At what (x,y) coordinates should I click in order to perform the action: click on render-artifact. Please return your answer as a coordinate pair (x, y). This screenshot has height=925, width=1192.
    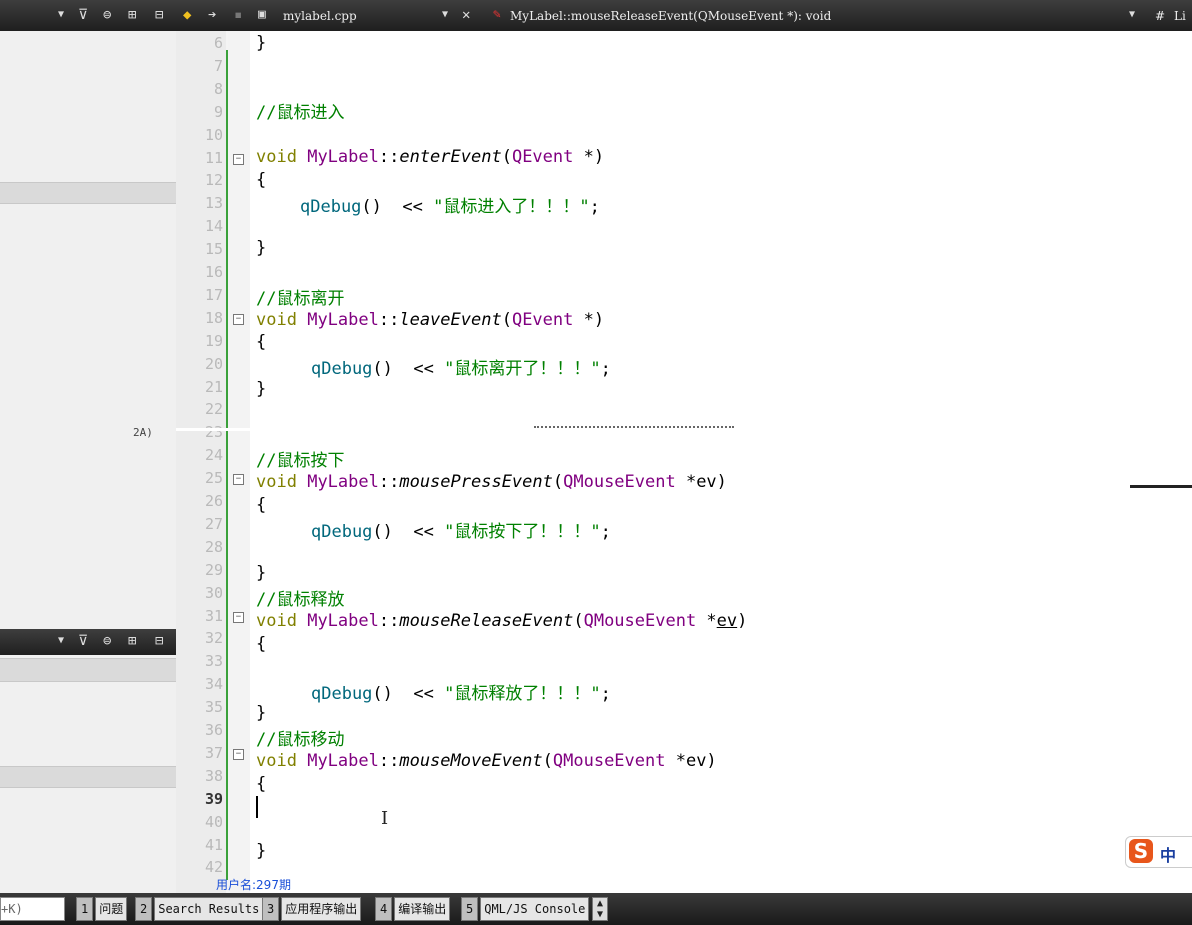
    Looking at the image, I should click on (1161, 486).